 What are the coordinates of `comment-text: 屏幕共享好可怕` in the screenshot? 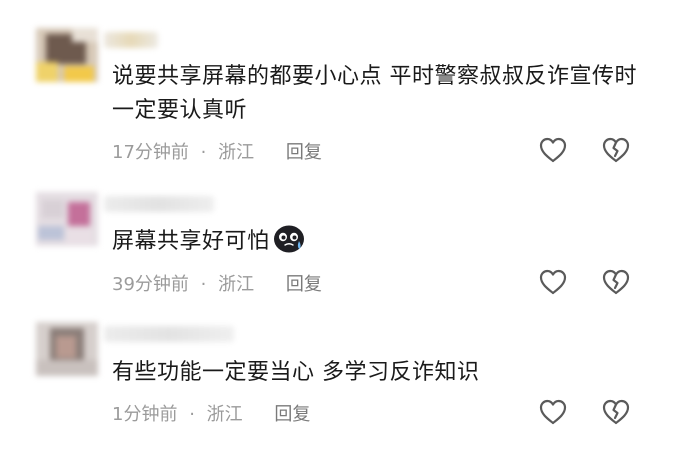 It's located at (382, 241).